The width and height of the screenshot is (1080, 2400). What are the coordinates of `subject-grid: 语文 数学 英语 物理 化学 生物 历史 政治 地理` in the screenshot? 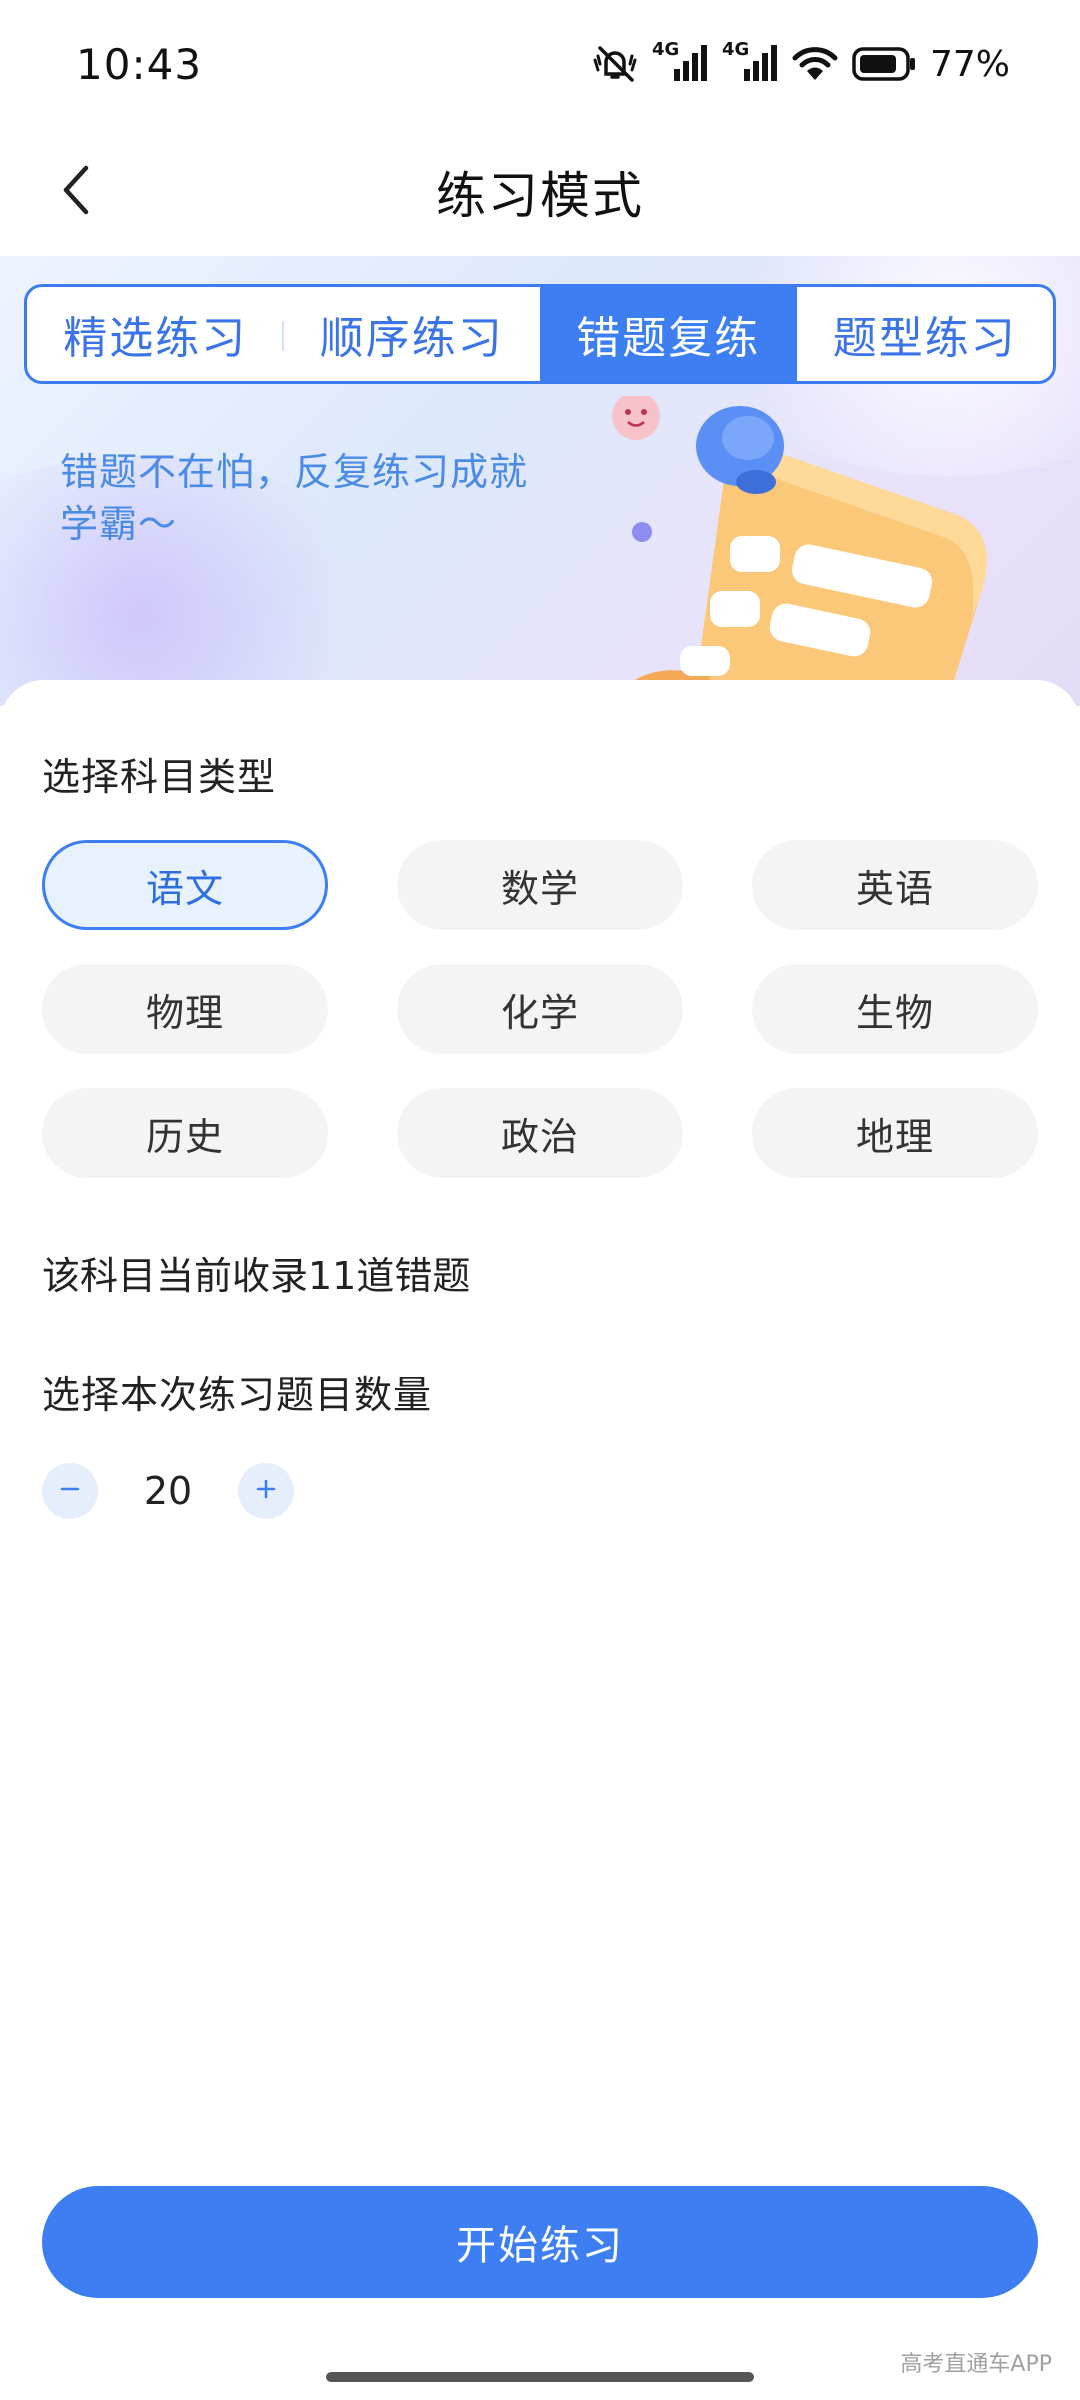 It's located at (540, 1009).